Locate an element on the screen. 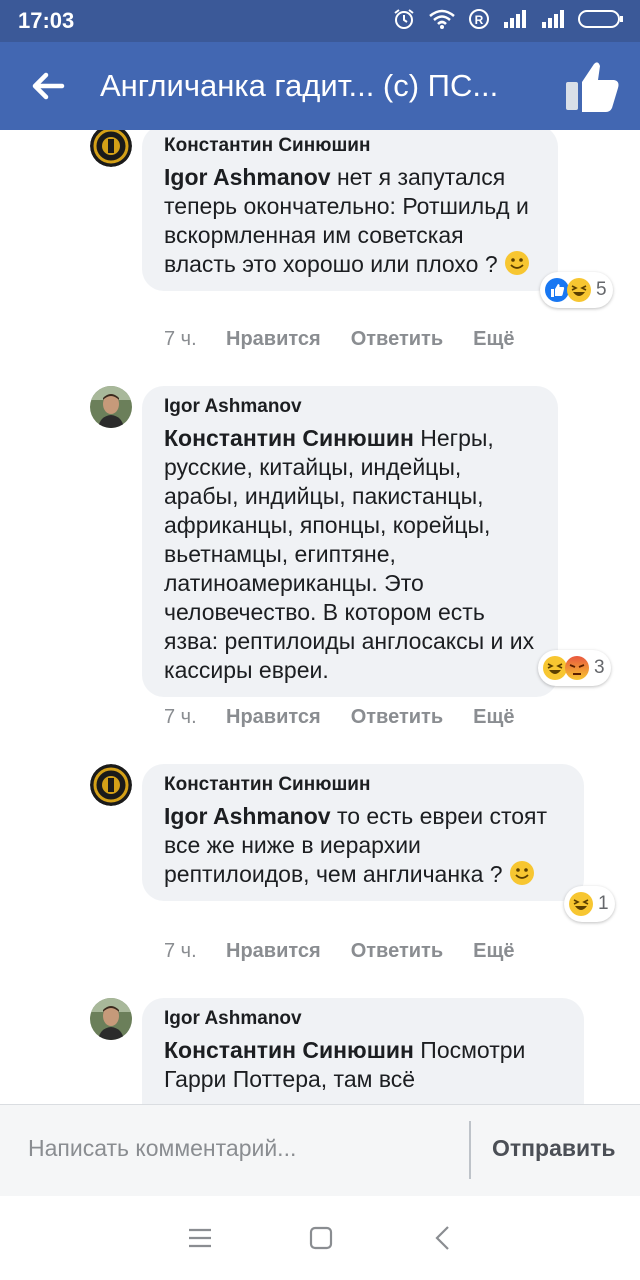 The width and height of the screenshot is (640, 1280). clock: 17:03 is located at coordinates (46, 20).